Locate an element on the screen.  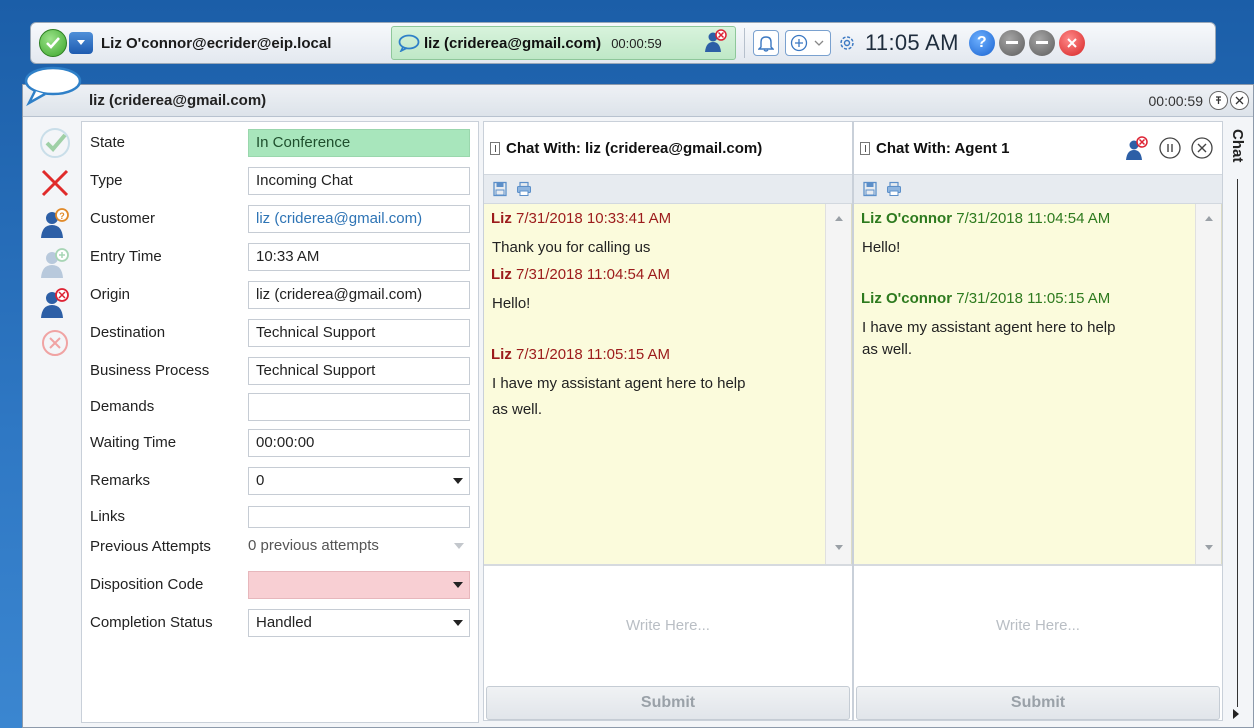
help-button: ? is located at coordinates (981, 43).